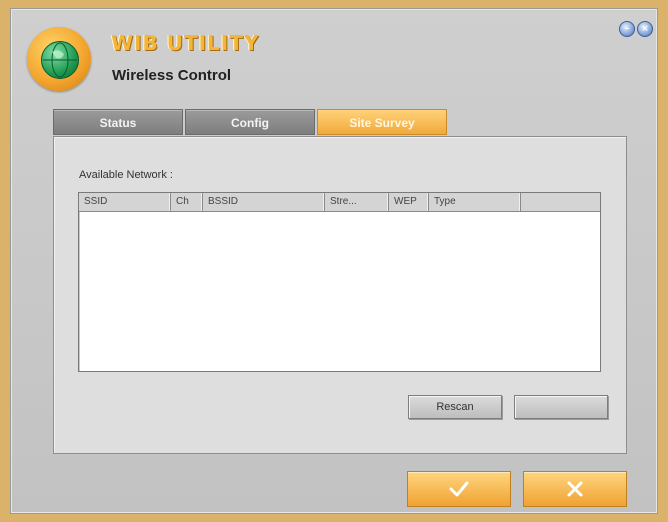 Image resolution: width=668 pixels, height=522 pixels. I want to click on tab-config: Config, so click(250, 122).